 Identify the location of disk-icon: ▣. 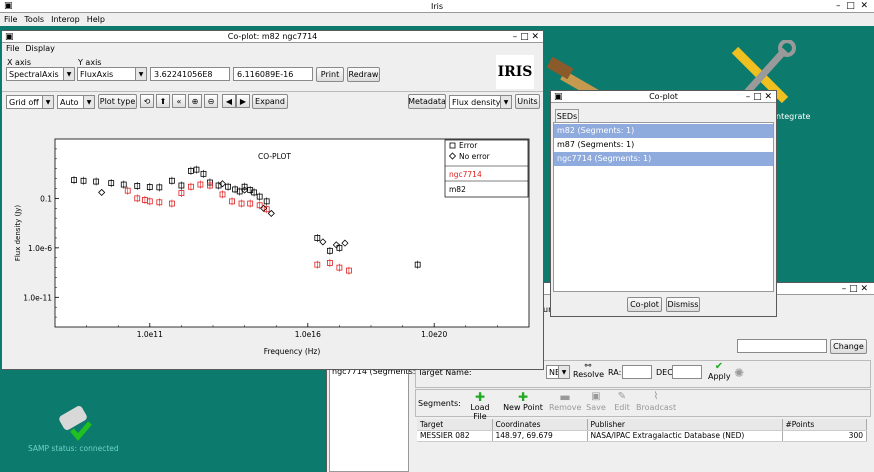
(596, 396).